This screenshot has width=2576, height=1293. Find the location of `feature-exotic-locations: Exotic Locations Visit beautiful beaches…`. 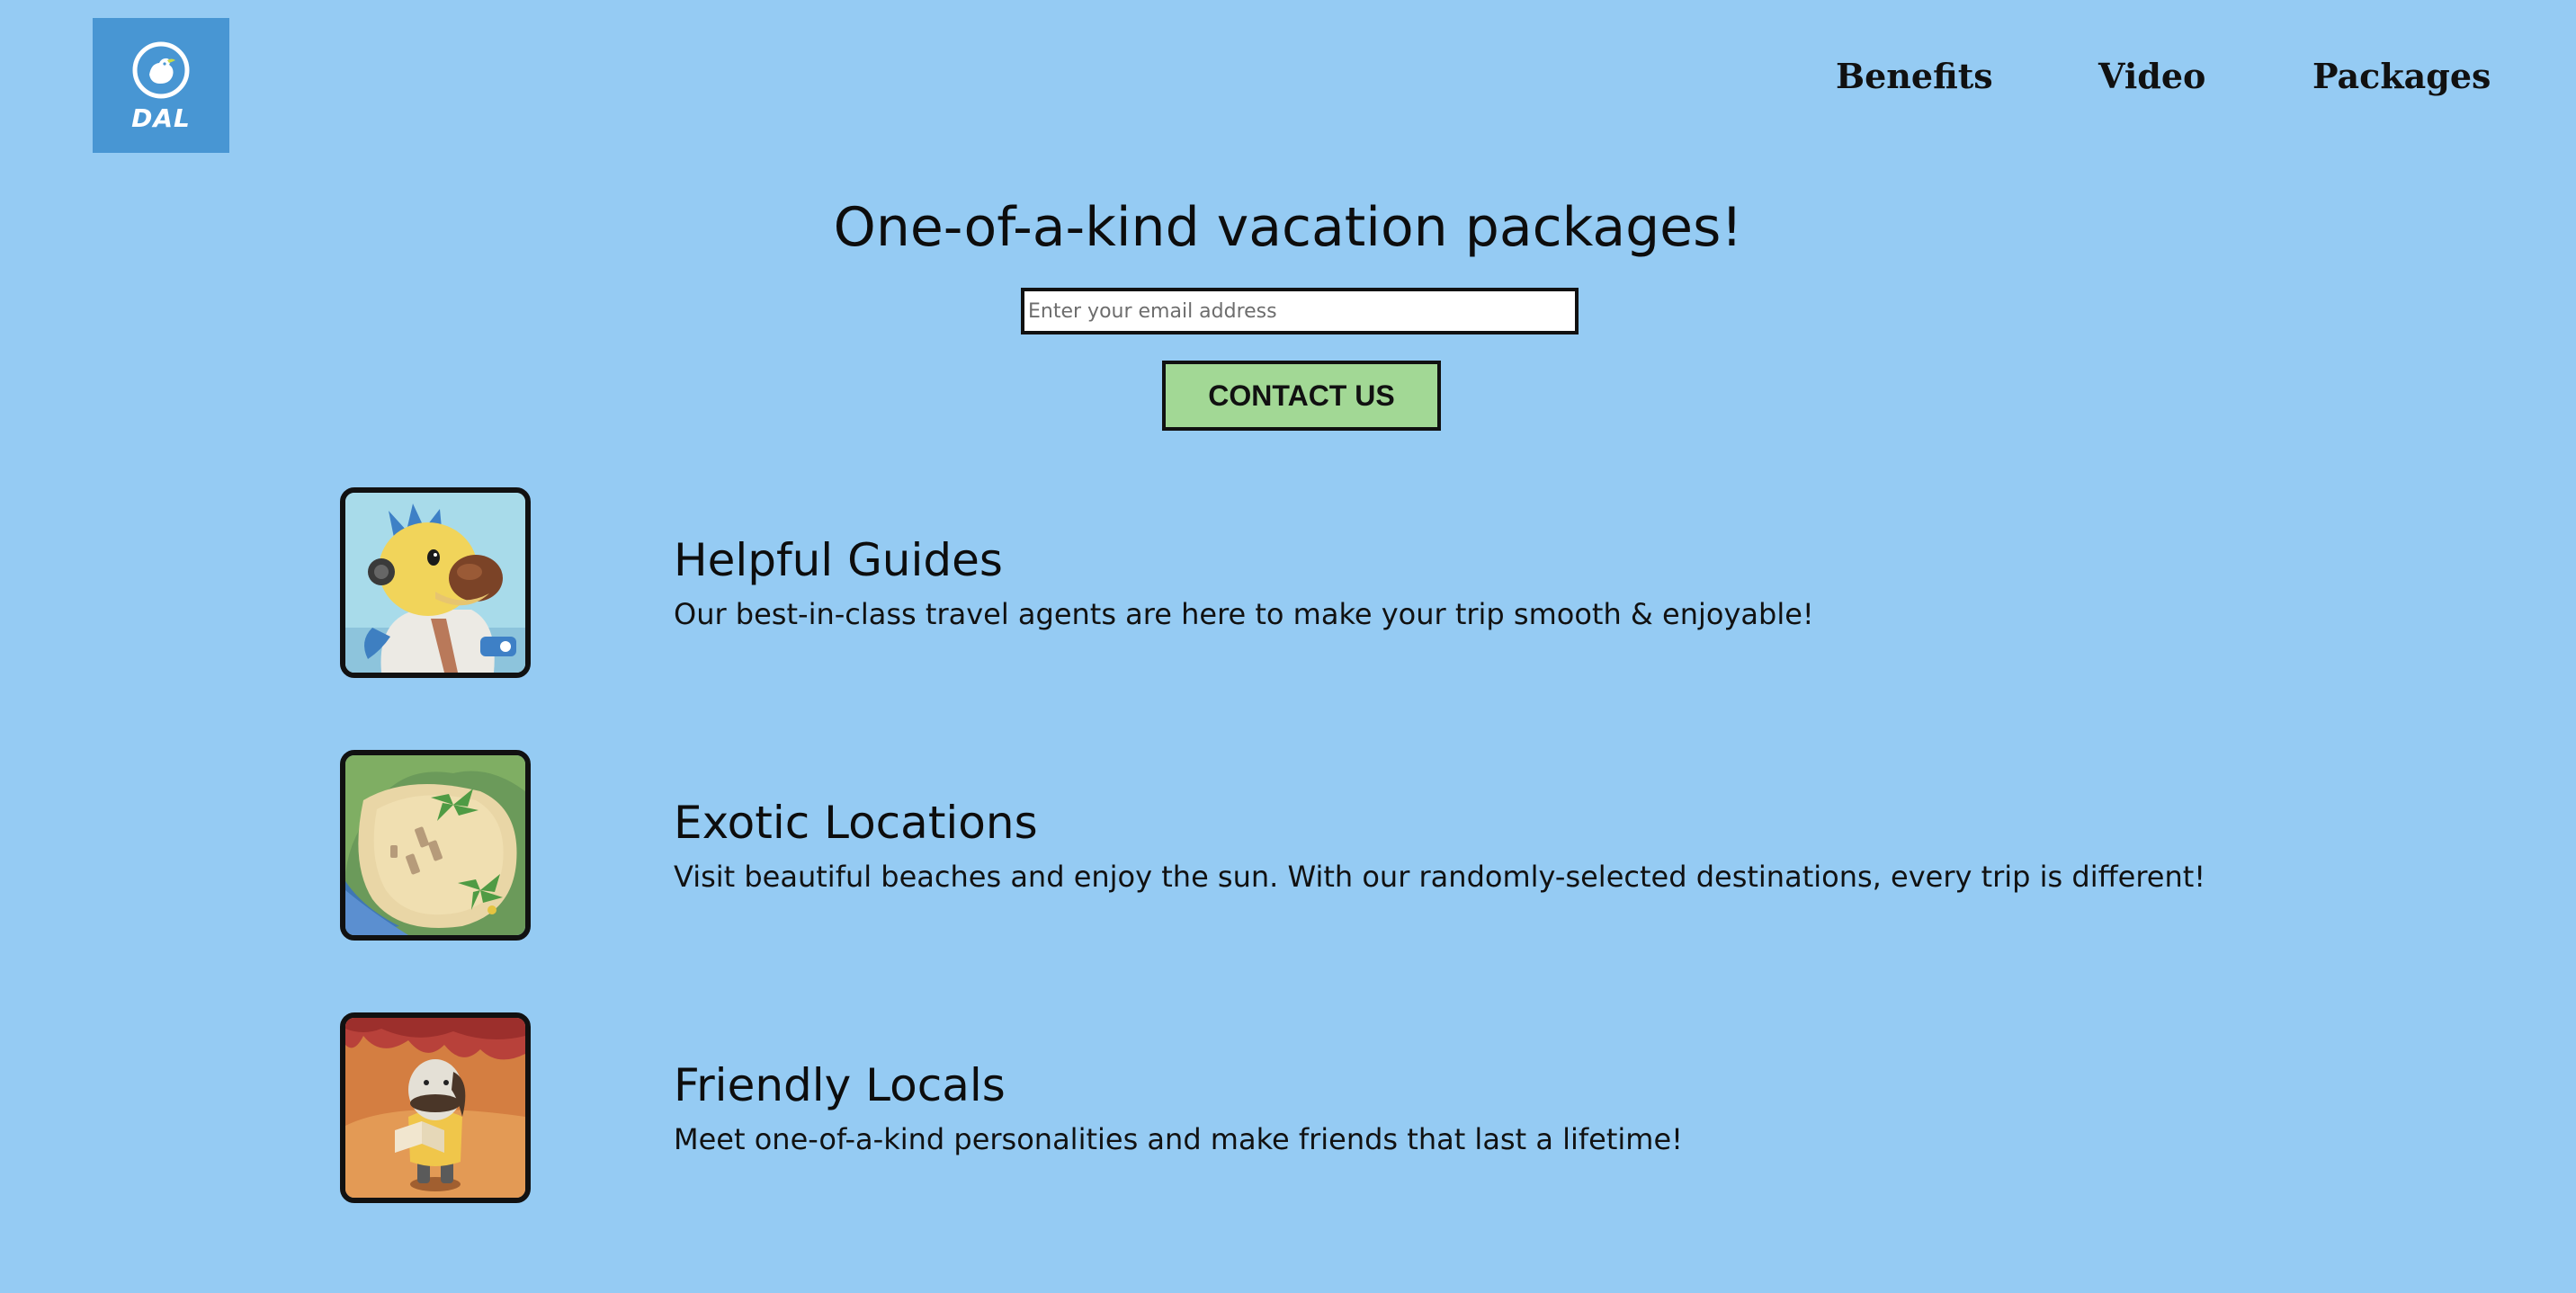

feature-exotic-locations: Exotic Locations Visit beautiful beaches… is located at coordinates (1329, 845).